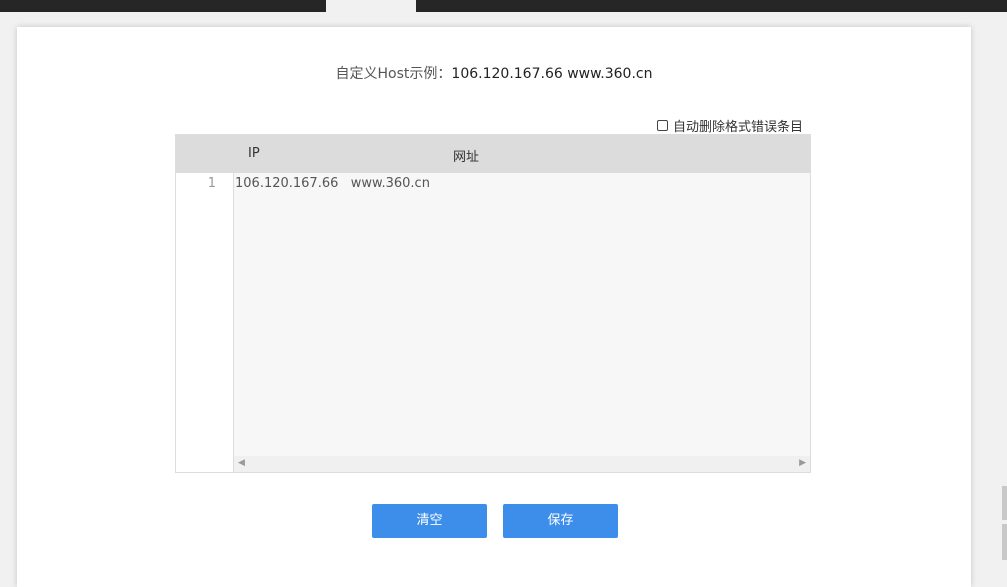  What do you see at coordinates (254, 153) in the screenshot?
I see `column-header-ip: IP` at bounding box center [254, 153].